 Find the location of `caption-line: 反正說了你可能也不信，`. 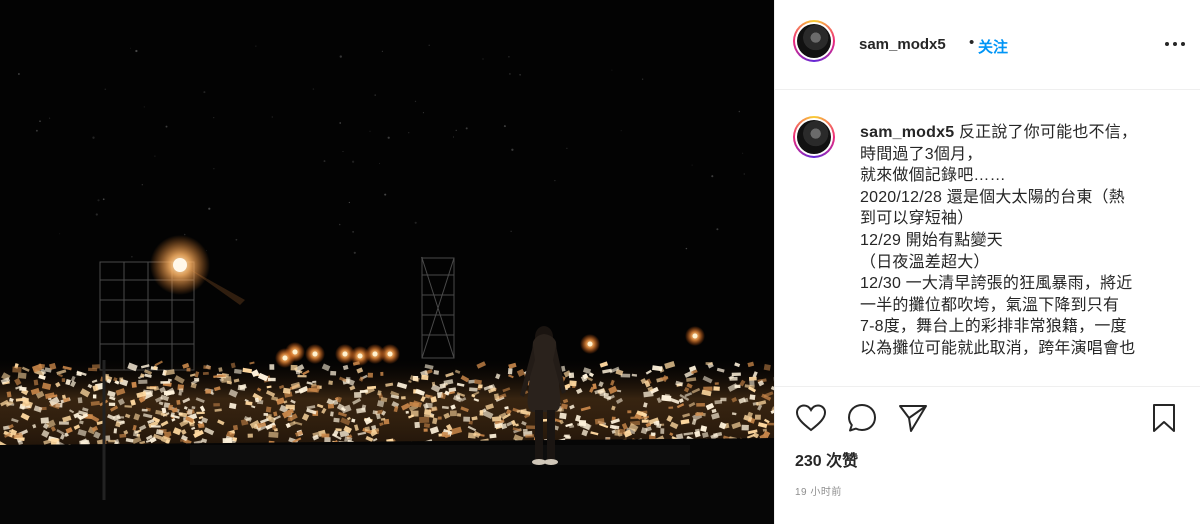

caption-line: 反正說了你可能也不信， is located at coordinates (1048, 132).